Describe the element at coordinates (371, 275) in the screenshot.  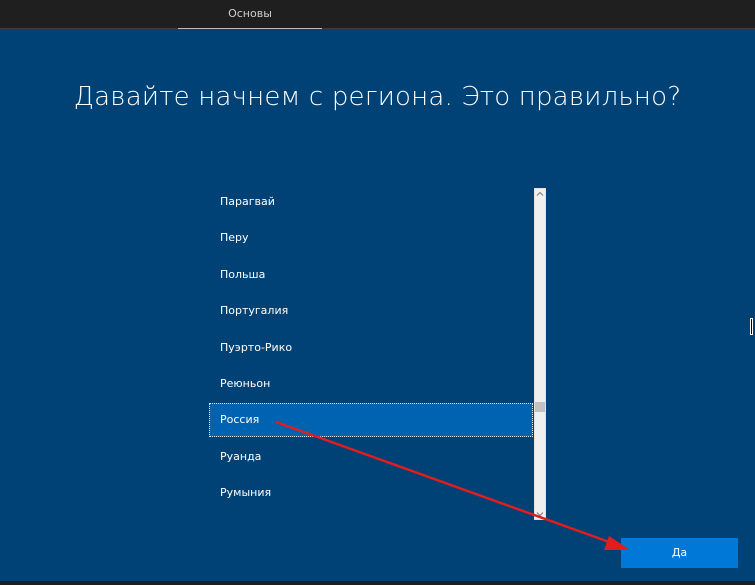
I see `list-item: Польша` at that location.